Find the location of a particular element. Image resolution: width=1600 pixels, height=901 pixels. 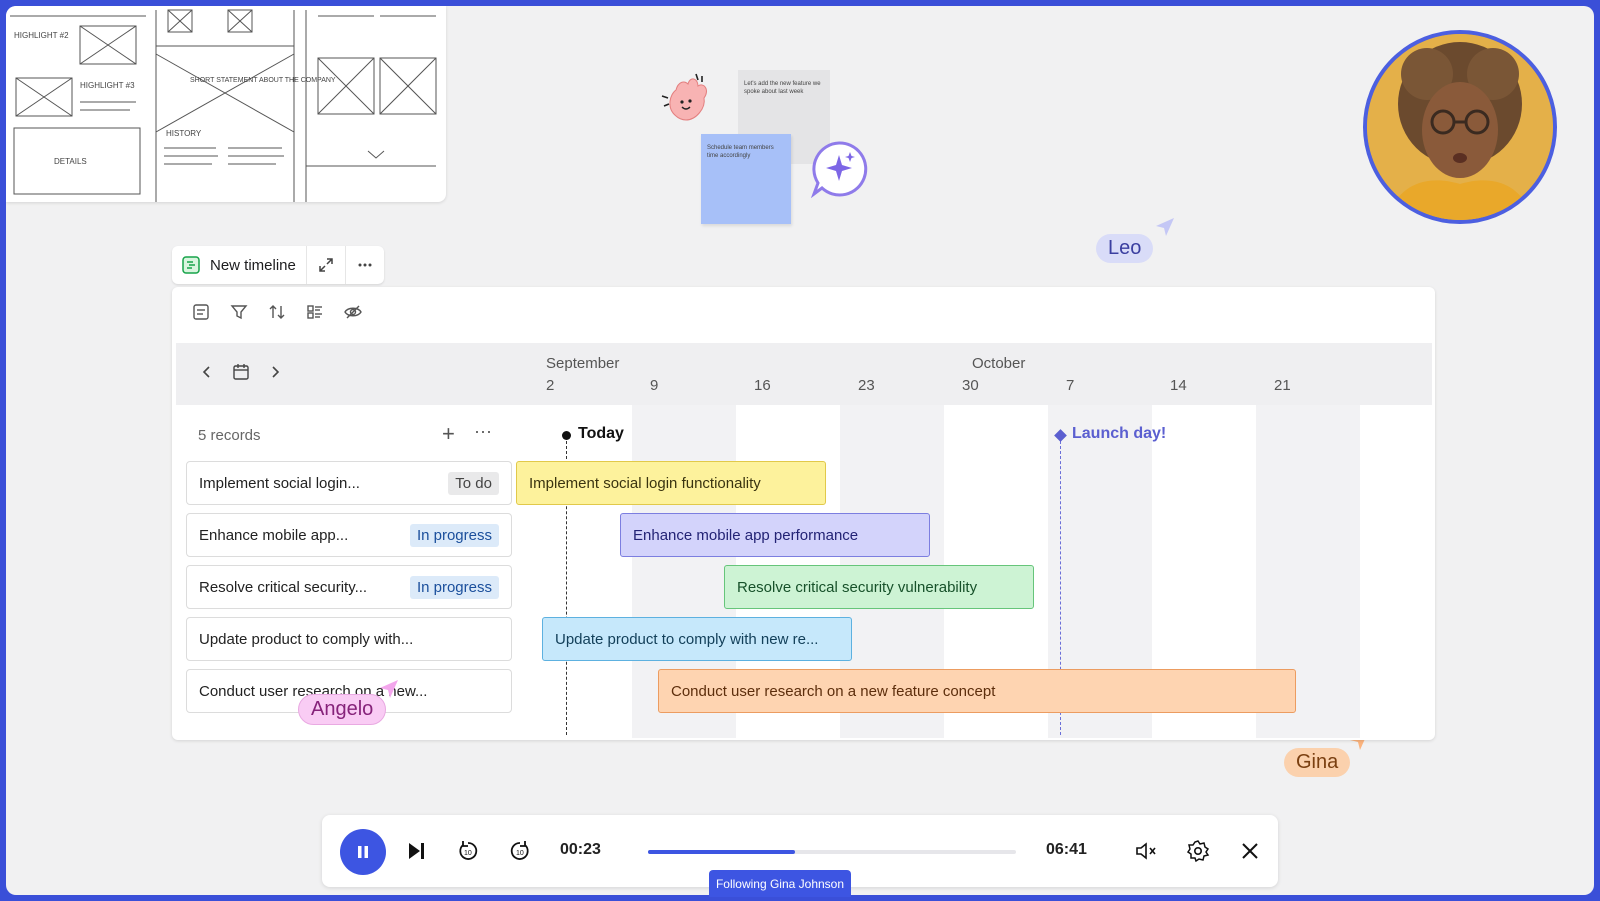

fields-button is located at coordinates (201, 312).